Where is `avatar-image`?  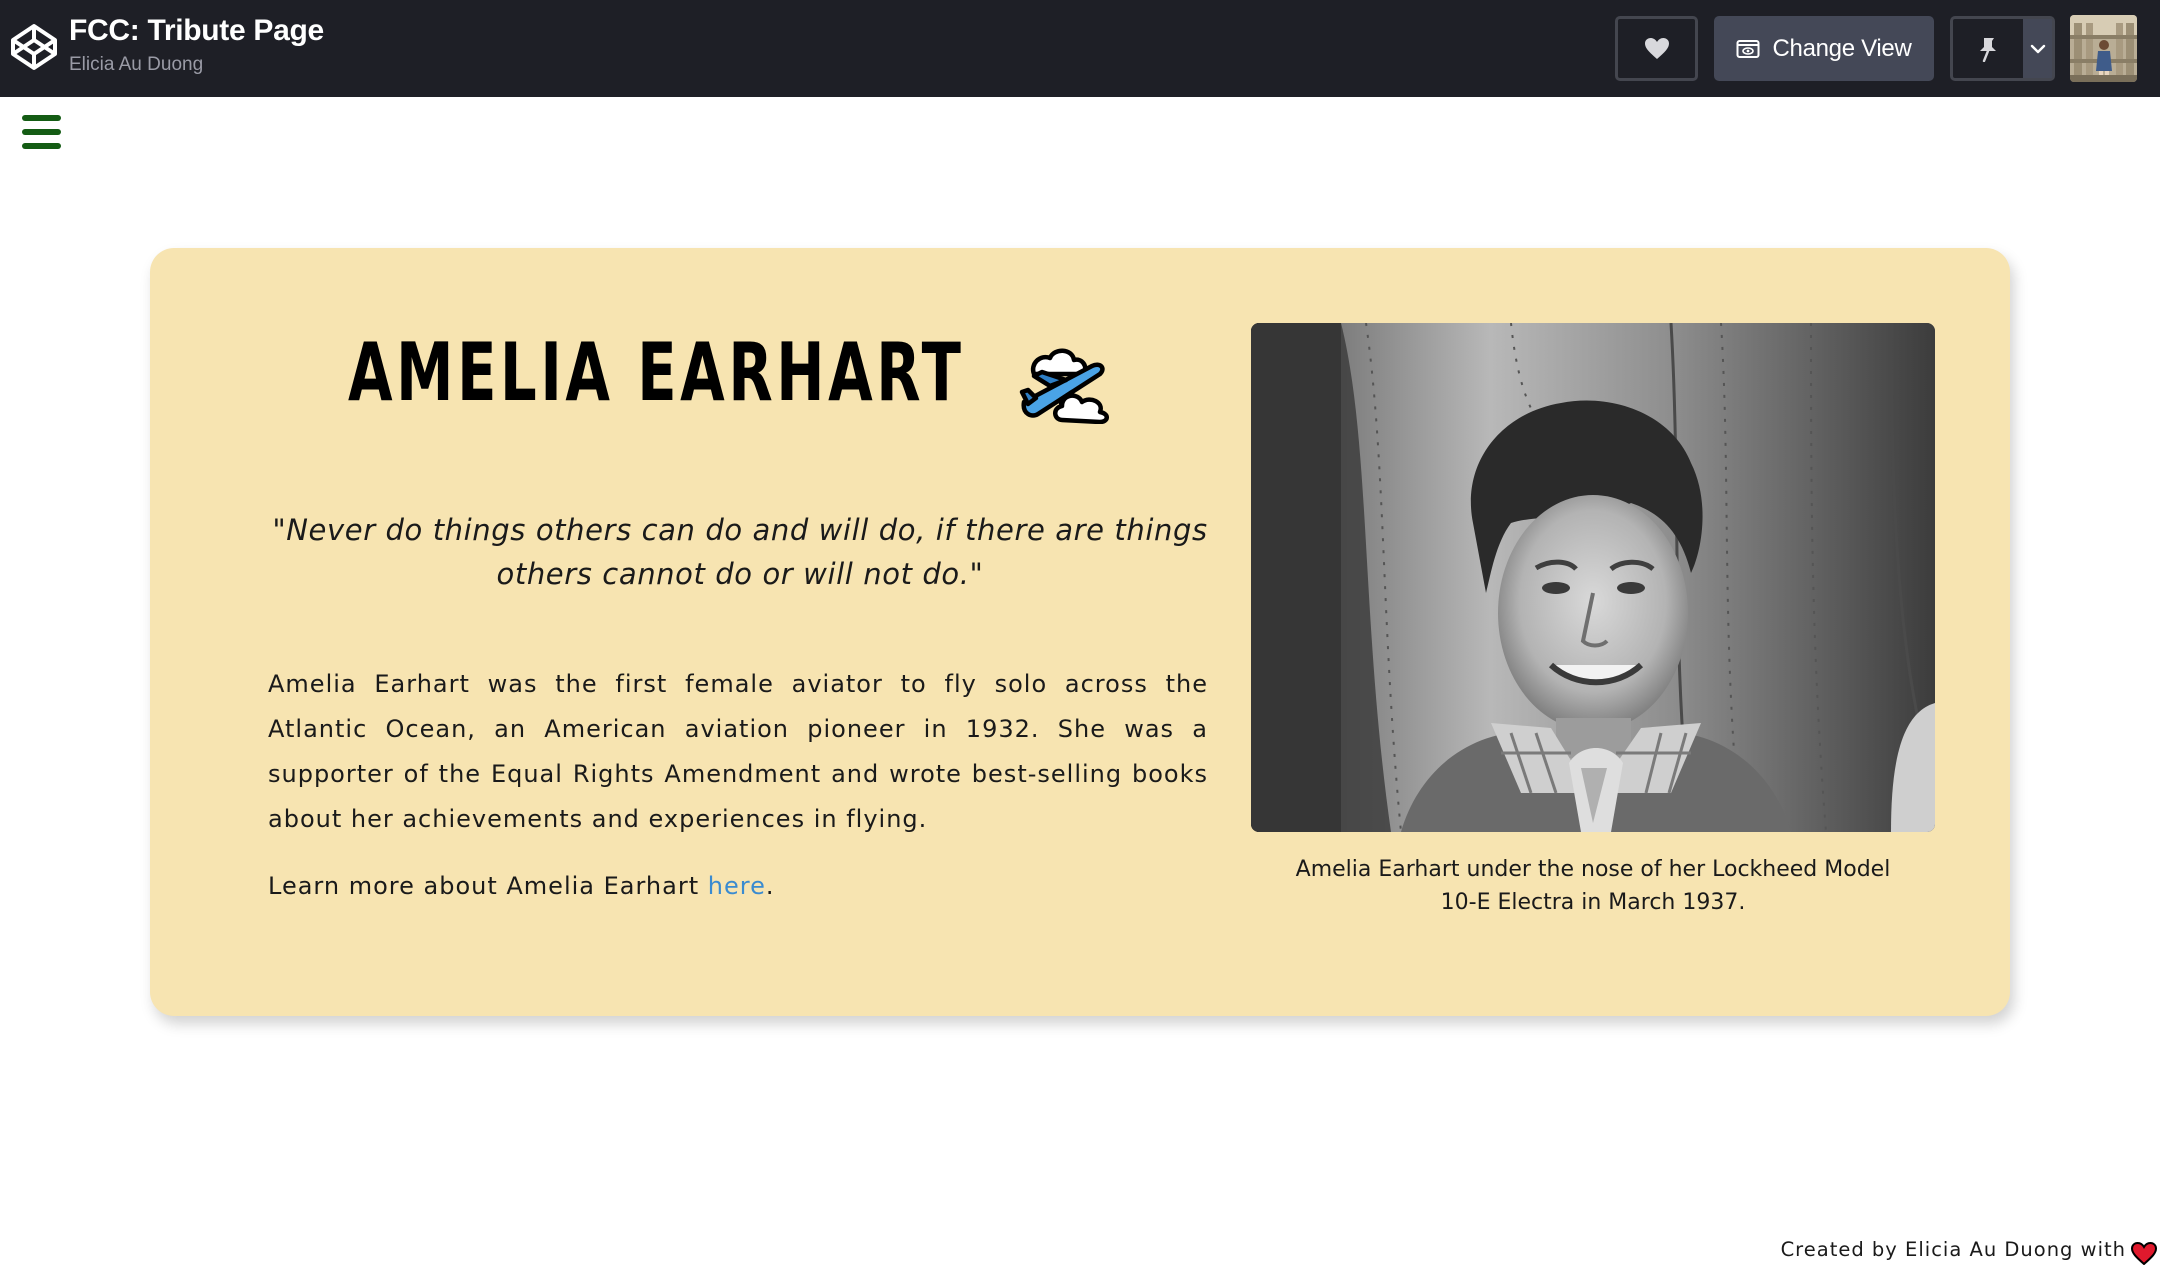
avatar-image is located at coordinates (2103, 48).